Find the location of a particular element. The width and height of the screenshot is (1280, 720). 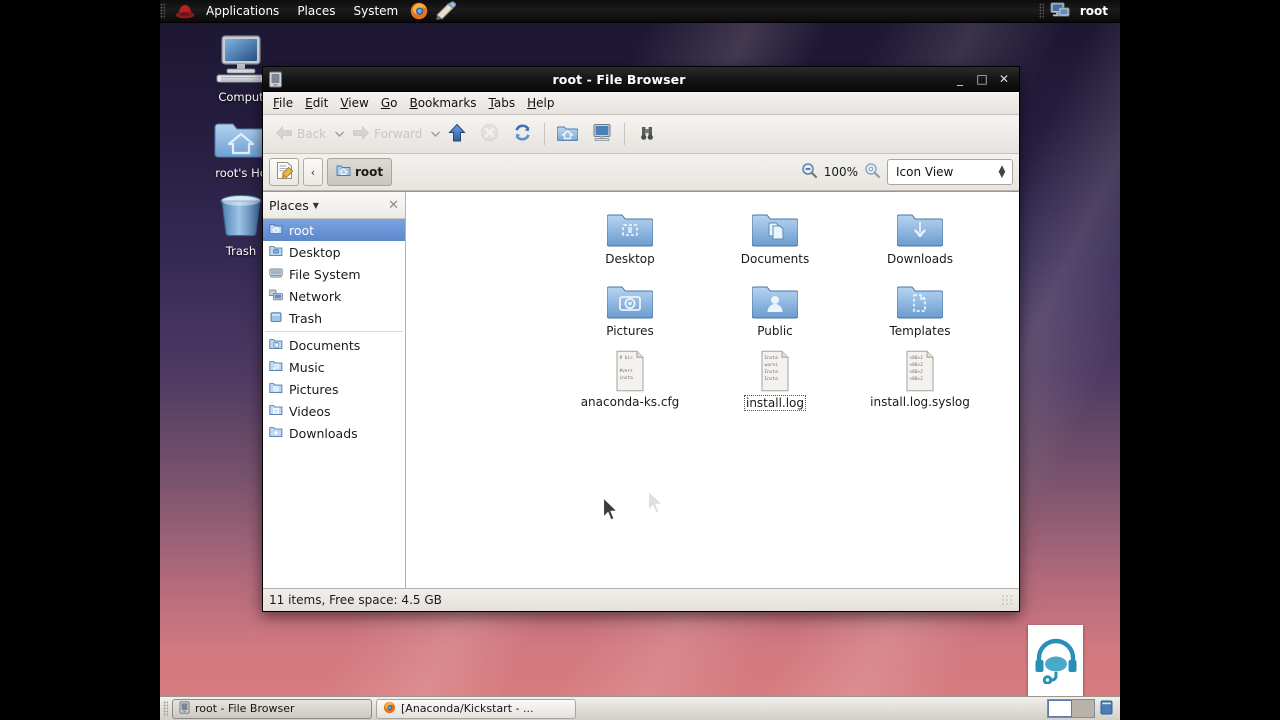

videos-folder-icon is located at coordinates (276, 411).